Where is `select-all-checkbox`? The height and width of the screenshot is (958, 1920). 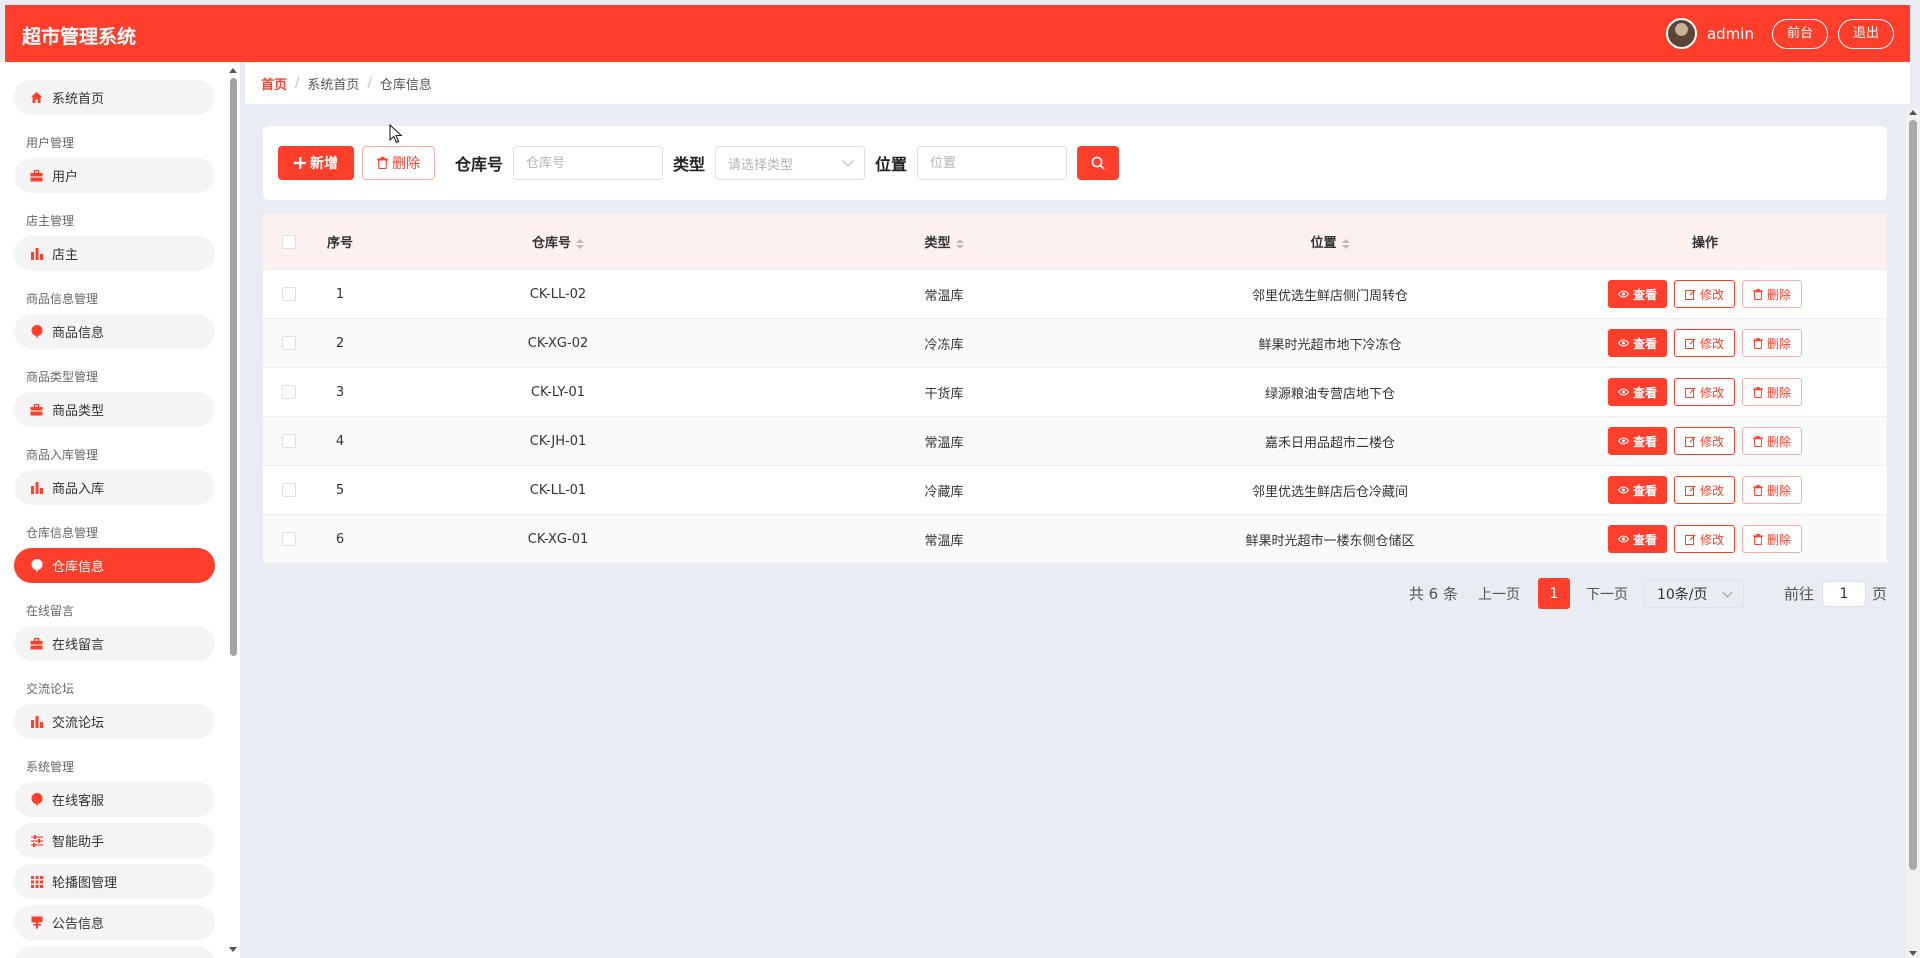 select-all-checkbox is located at coordinates (289, 241).